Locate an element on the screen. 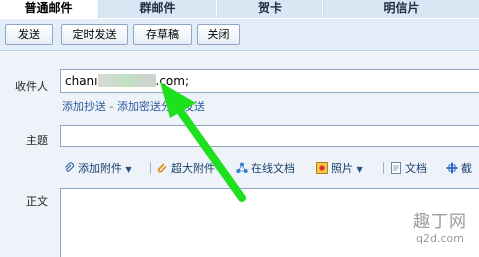 This screenshot has width=479, height=257. photo-button: 照片 ▼ is located at coordinates (339, 168).